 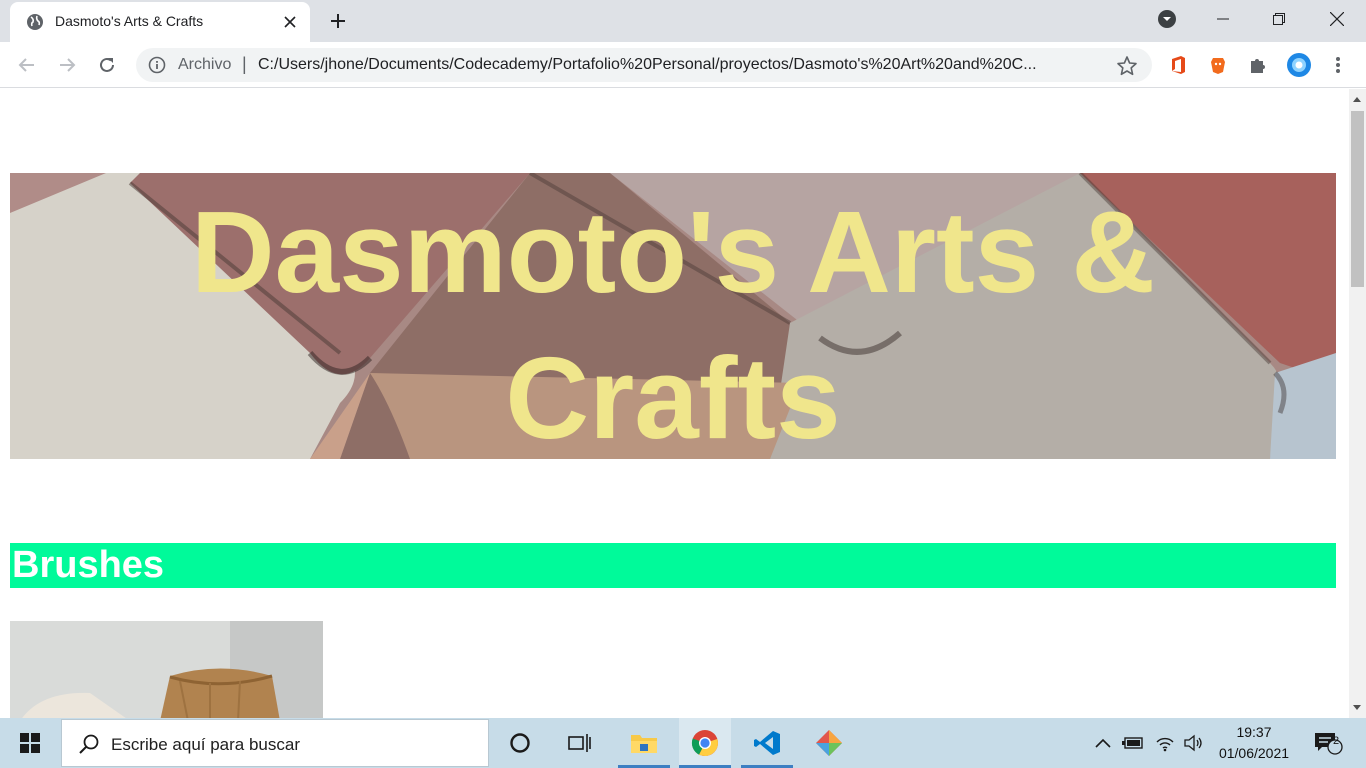 I want to click on back-button, so click(x=27, y=65).